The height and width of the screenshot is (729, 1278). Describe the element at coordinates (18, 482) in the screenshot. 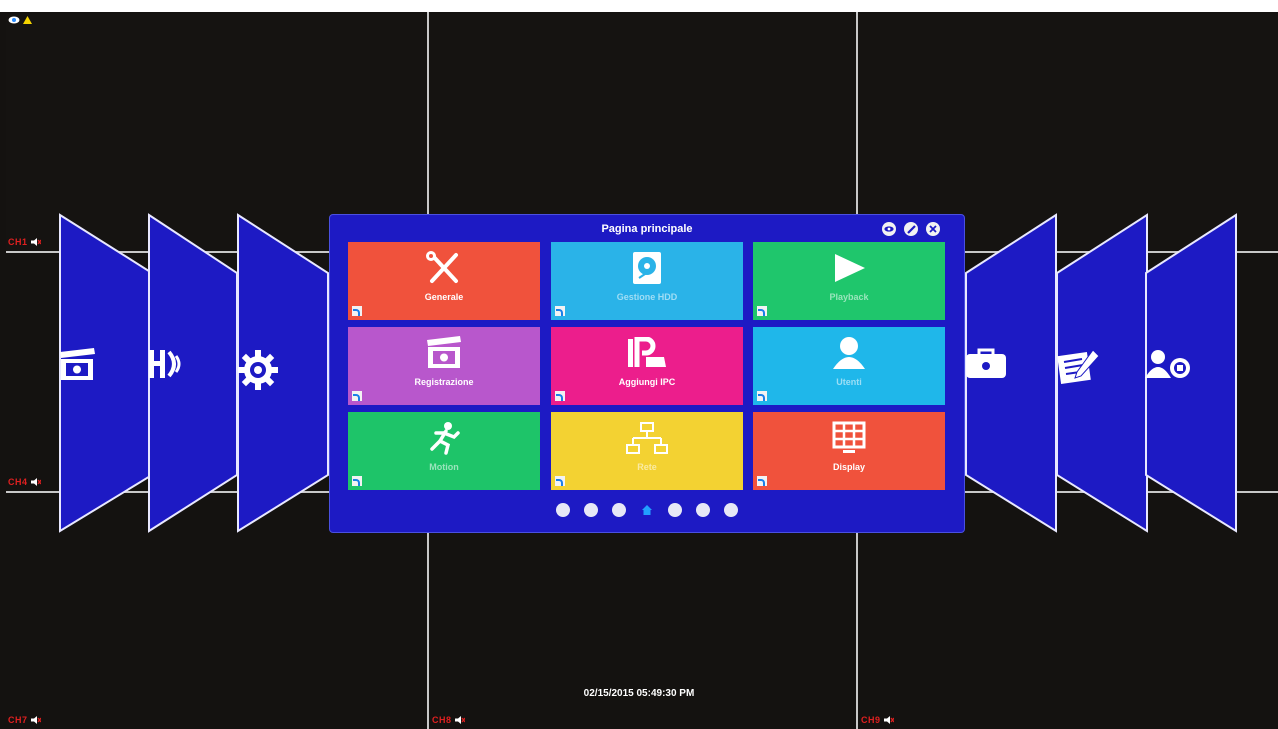

I see `channel-name: CH4` at that location.